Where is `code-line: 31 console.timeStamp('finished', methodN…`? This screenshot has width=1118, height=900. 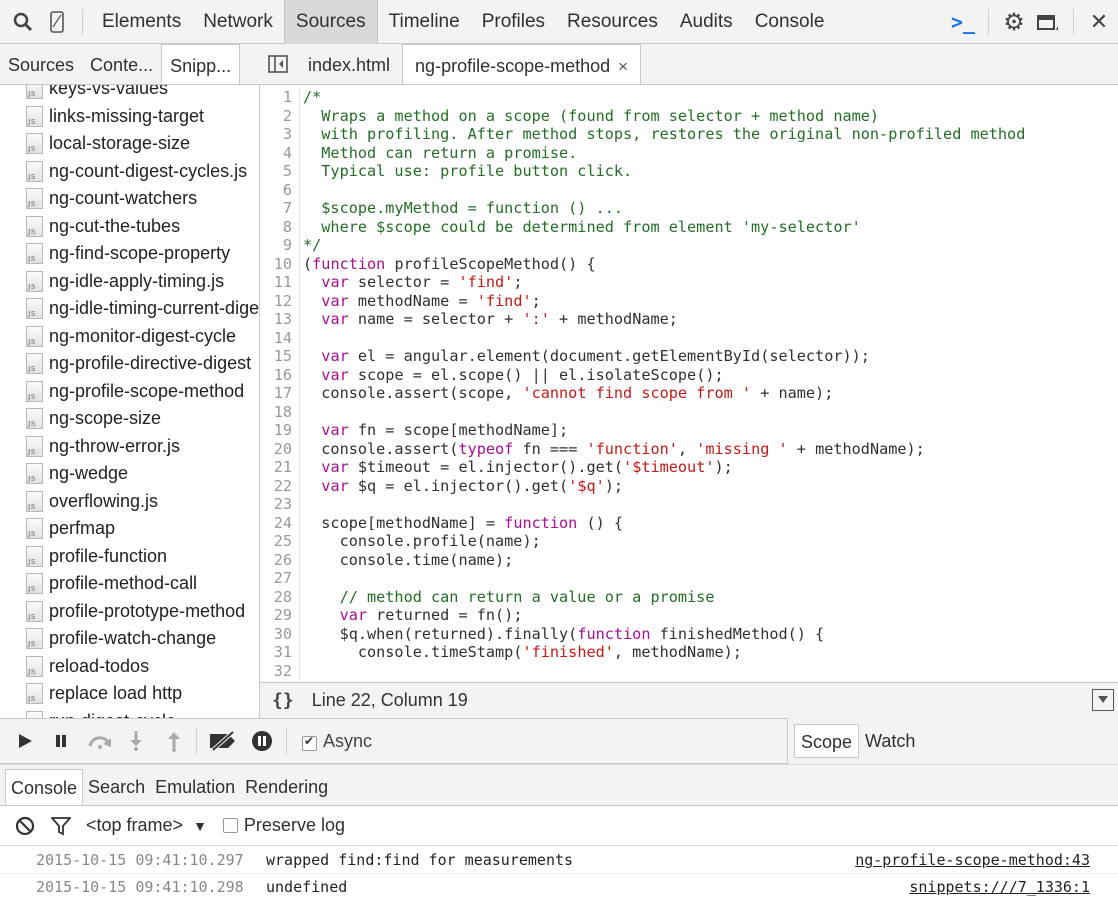
code-line: 31 console.timeStamp('finished', methodN… is located at coordinates (689, 652).